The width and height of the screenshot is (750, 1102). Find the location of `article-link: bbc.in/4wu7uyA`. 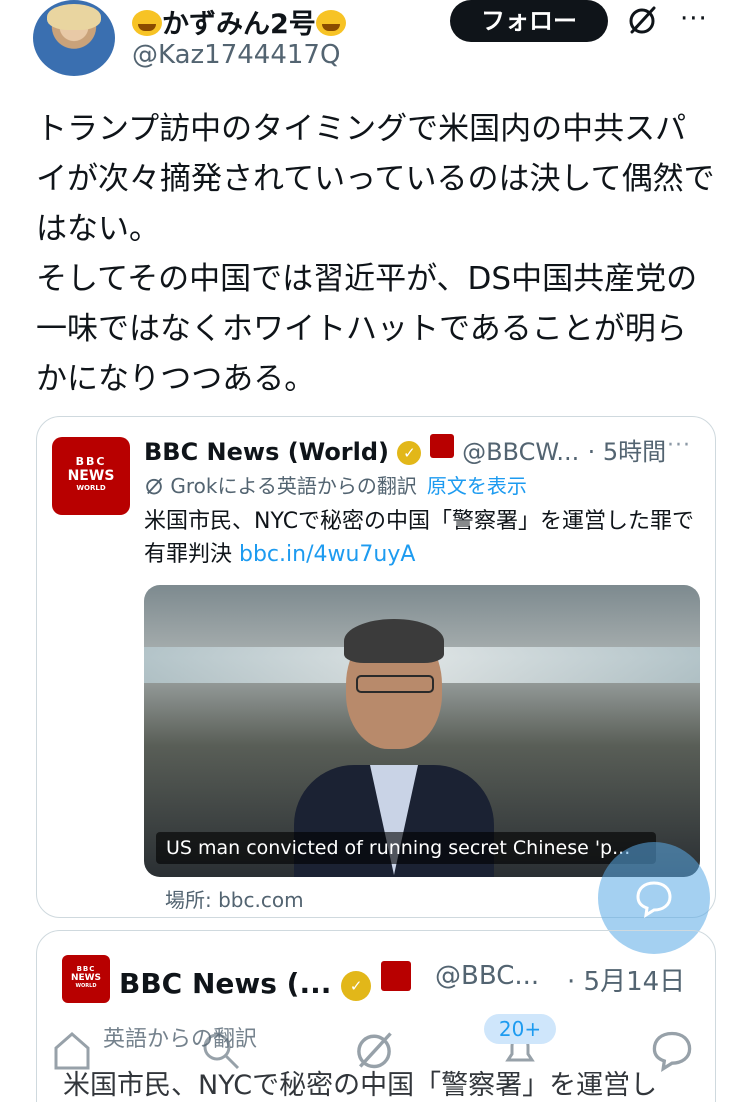

article-link: bbc.in/4wu7uyA is located at coordinates (327, 554).